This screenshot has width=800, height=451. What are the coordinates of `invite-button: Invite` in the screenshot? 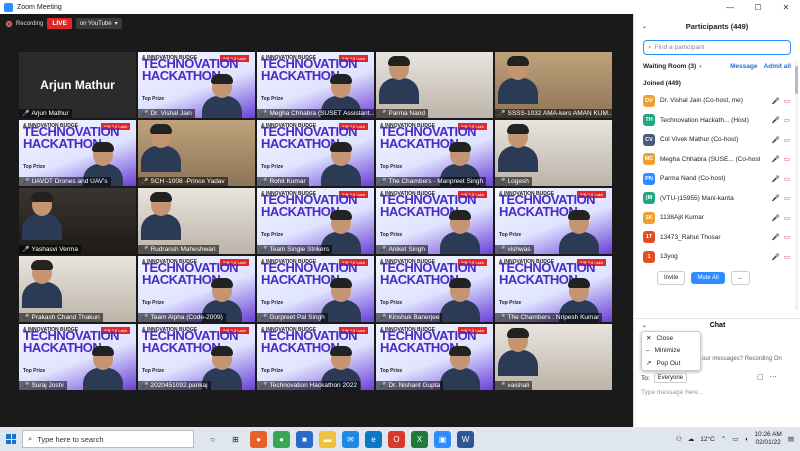 It's located at (671, 277).